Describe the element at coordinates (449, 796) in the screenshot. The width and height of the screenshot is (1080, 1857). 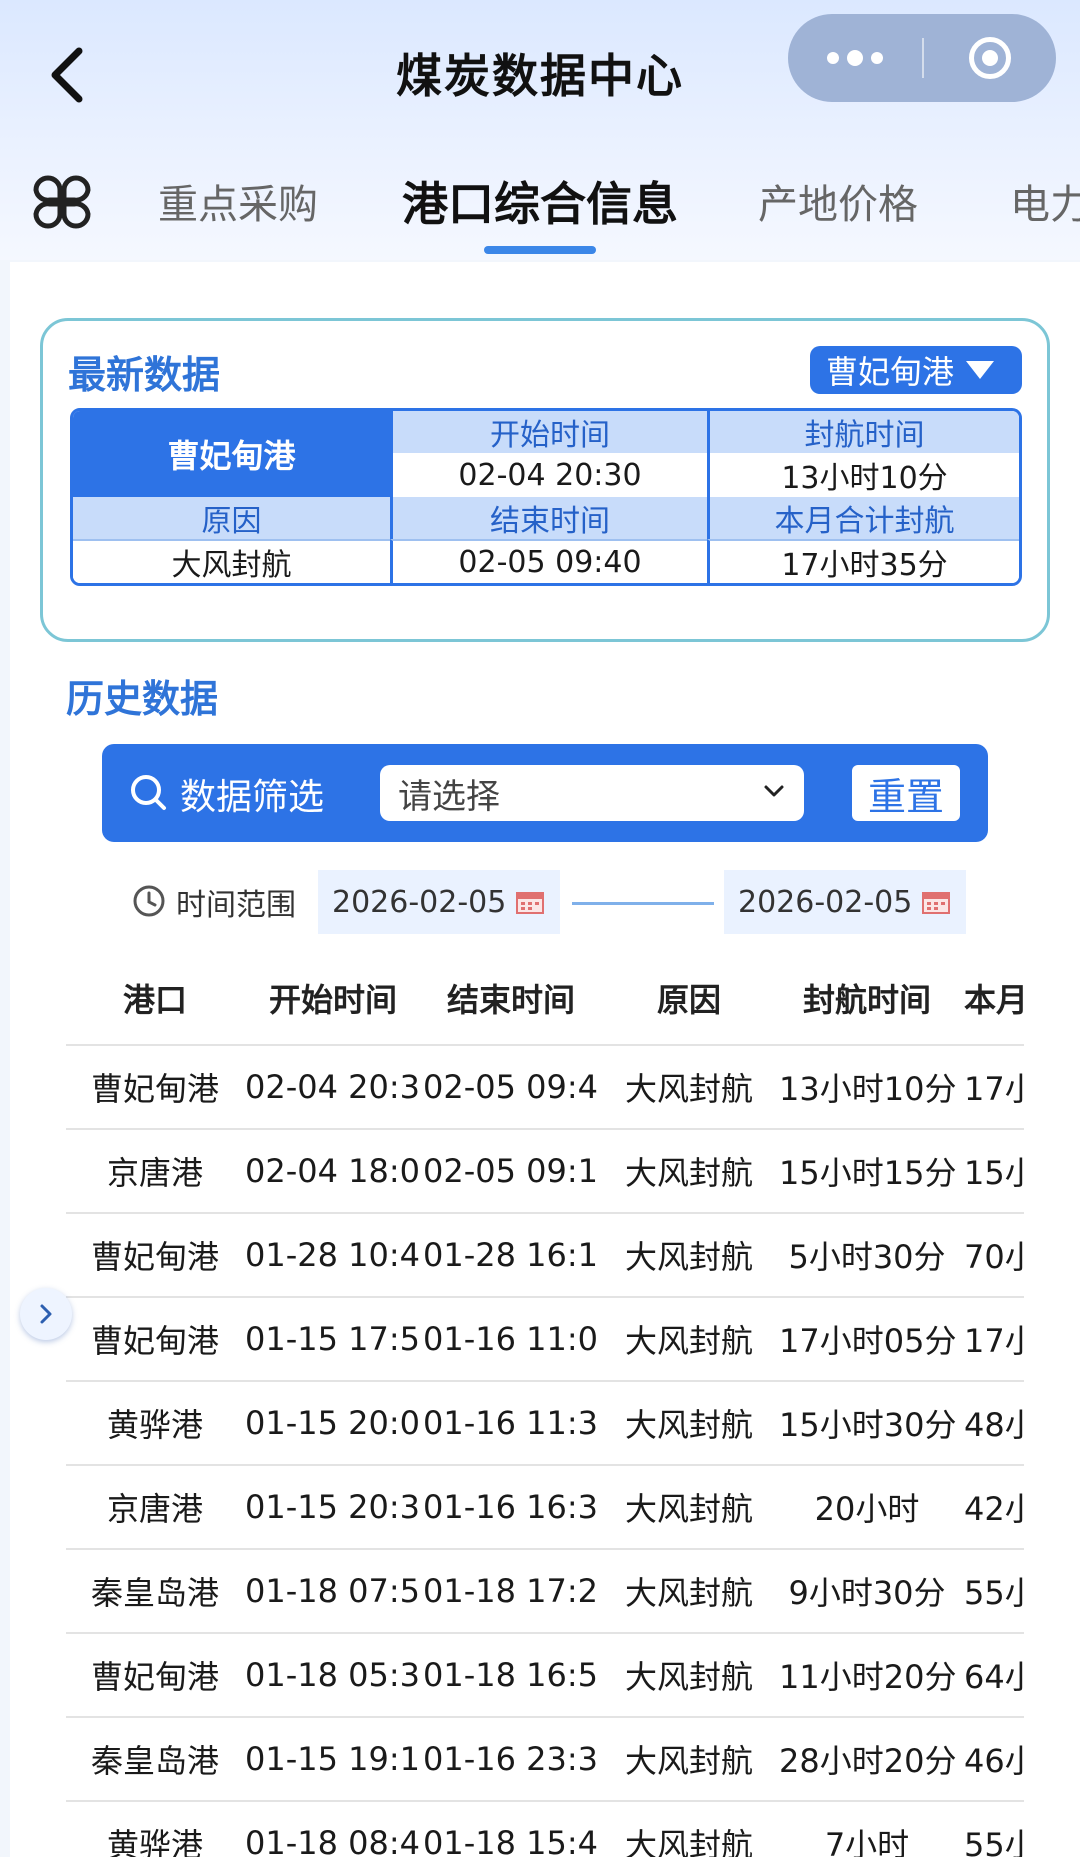
I see `filter-placeholder: 请选择` at that location.